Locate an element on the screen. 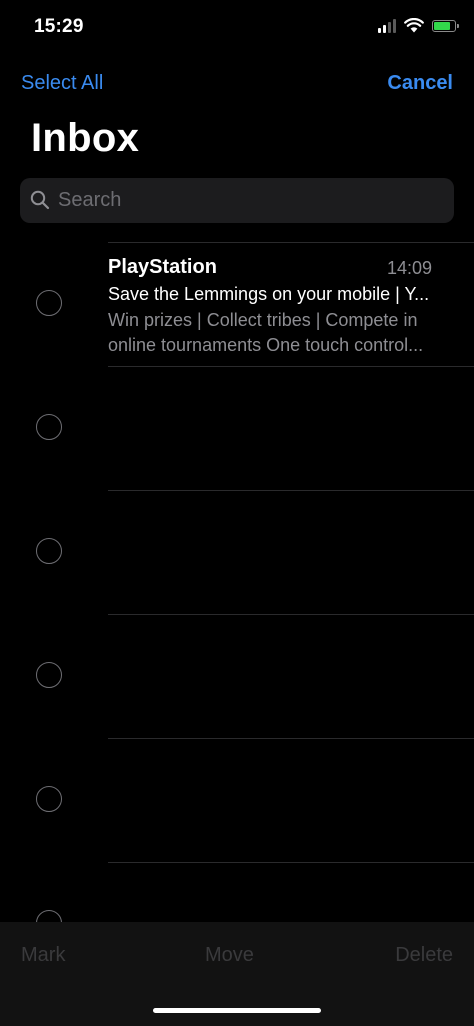 Image resolution: width=474 pixels, height=1026 pixels. move-button: Move is located at coordinates (229, 955).